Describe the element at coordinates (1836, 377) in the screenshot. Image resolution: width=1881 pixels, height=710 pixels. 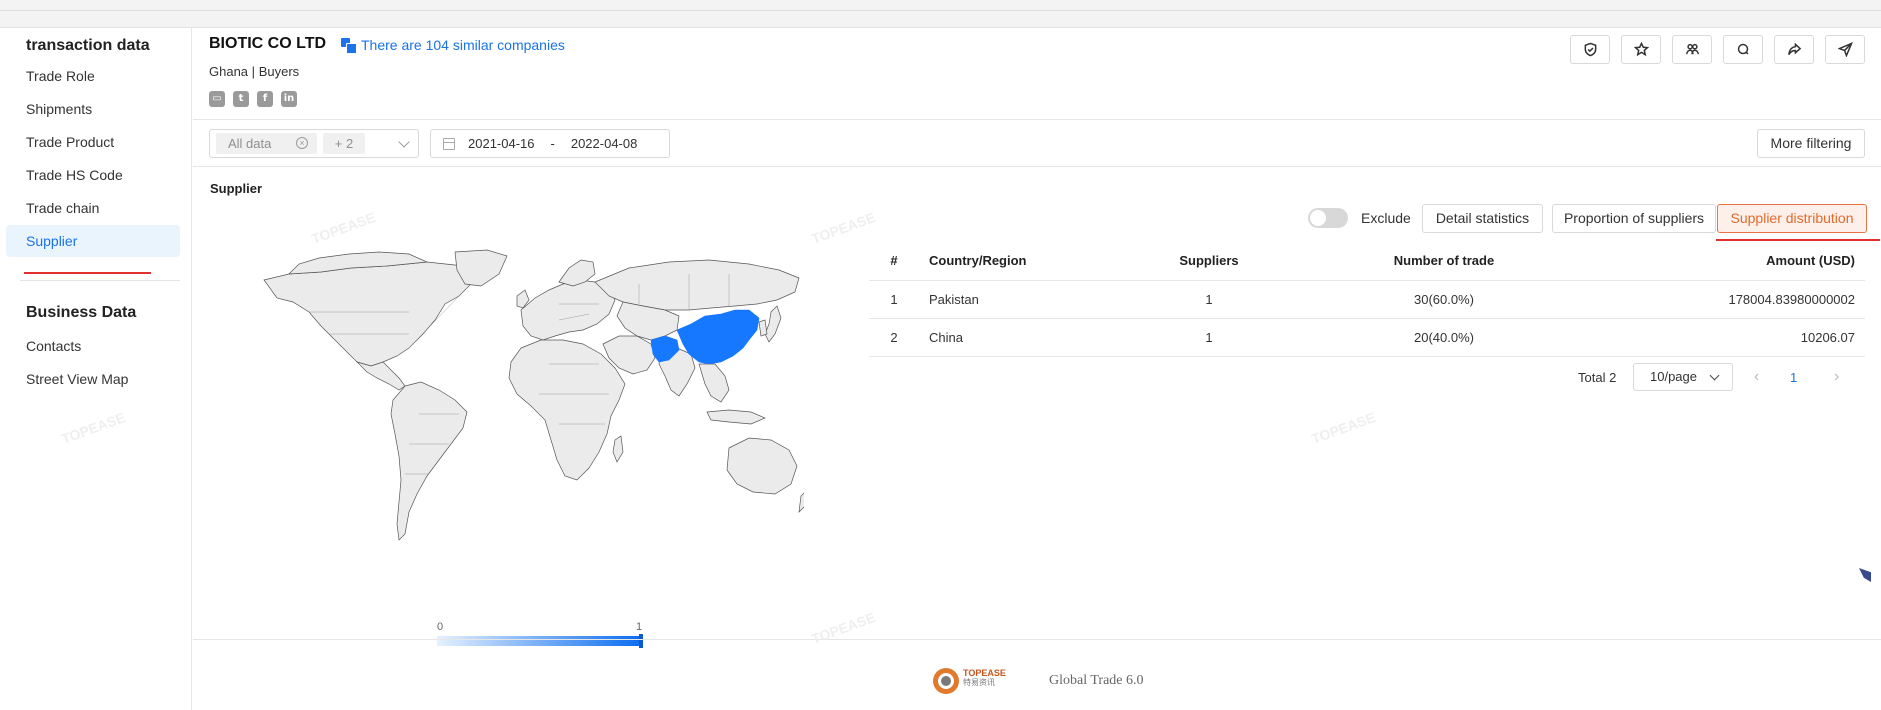
I see `next-page-button: ›` at that location.